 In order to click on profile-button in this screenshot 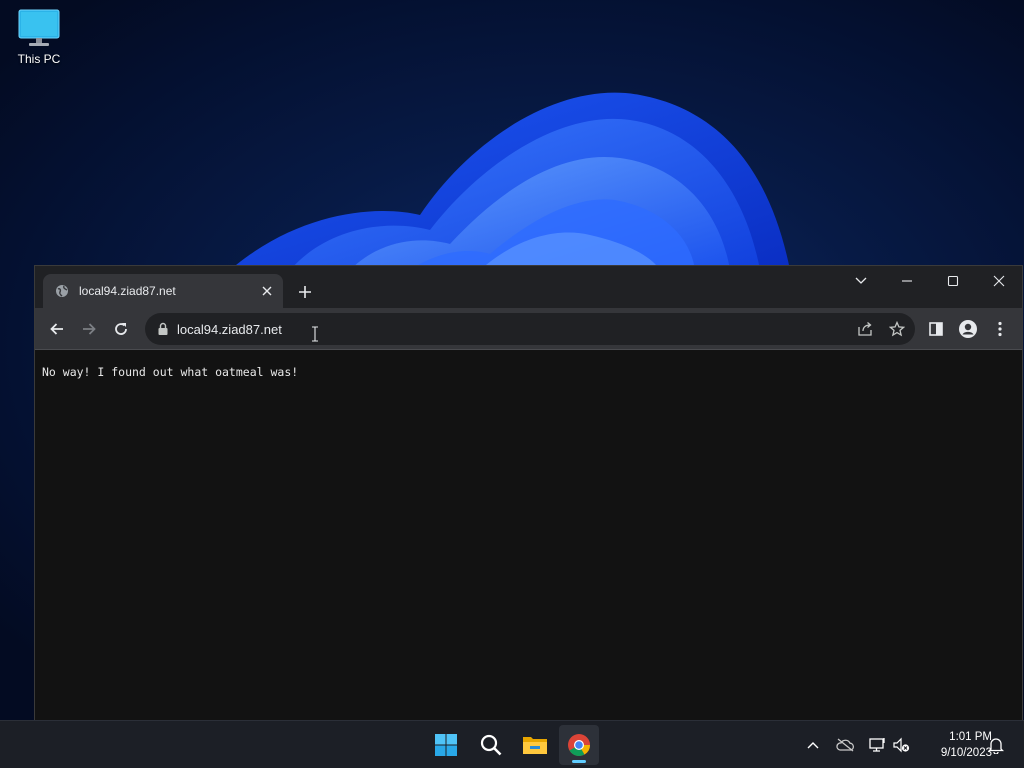, I will do `click(968, 329)`.